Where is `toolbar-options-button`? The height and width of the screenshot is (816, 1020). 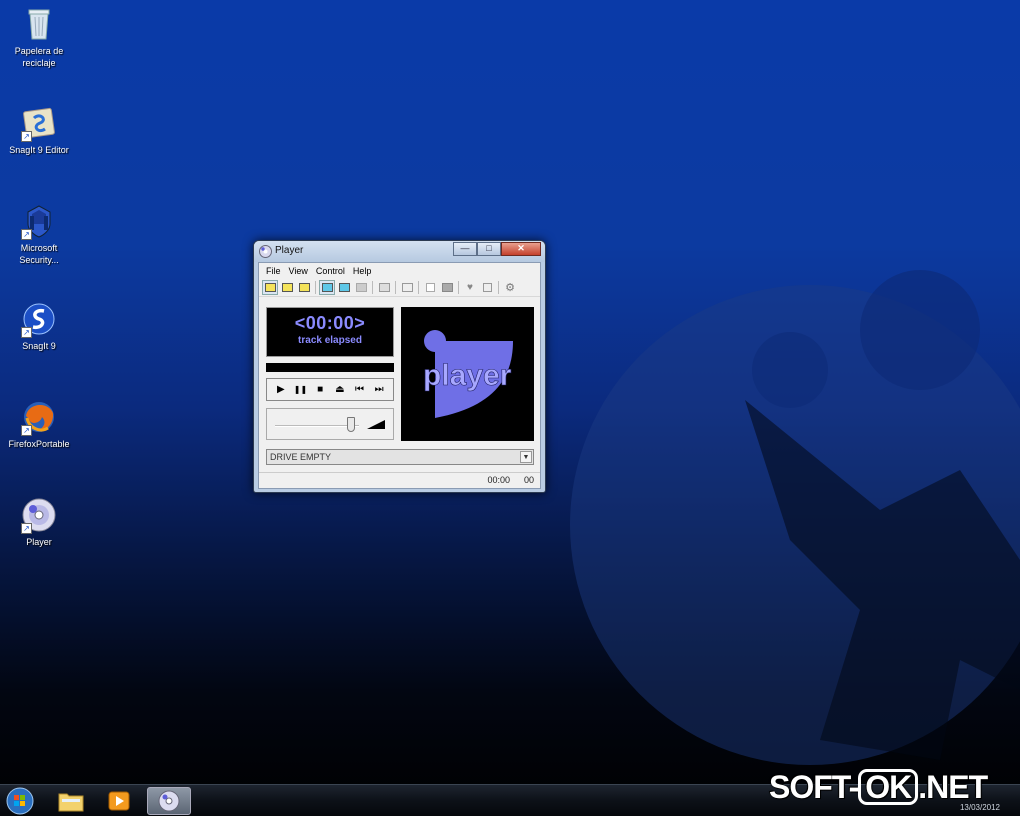 toolbar-options-button is located at coordinates (384, 287).